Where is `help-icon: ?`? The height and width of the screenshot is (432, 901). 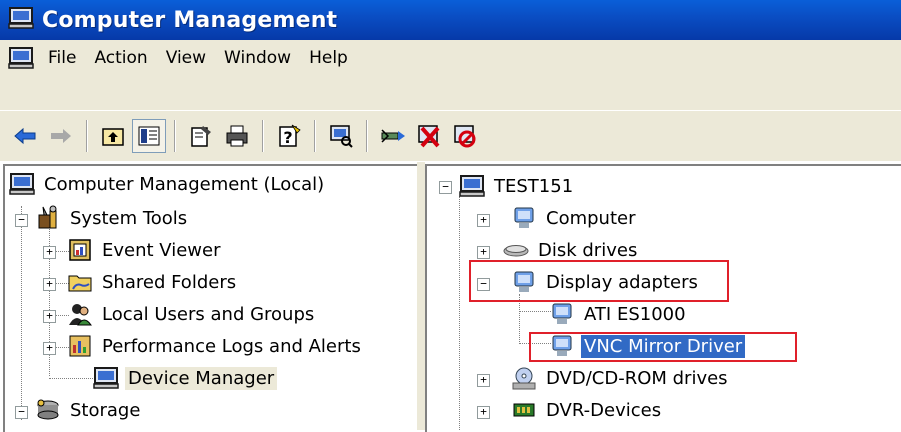
help-icon: ? is located at coordinates (289, 136).